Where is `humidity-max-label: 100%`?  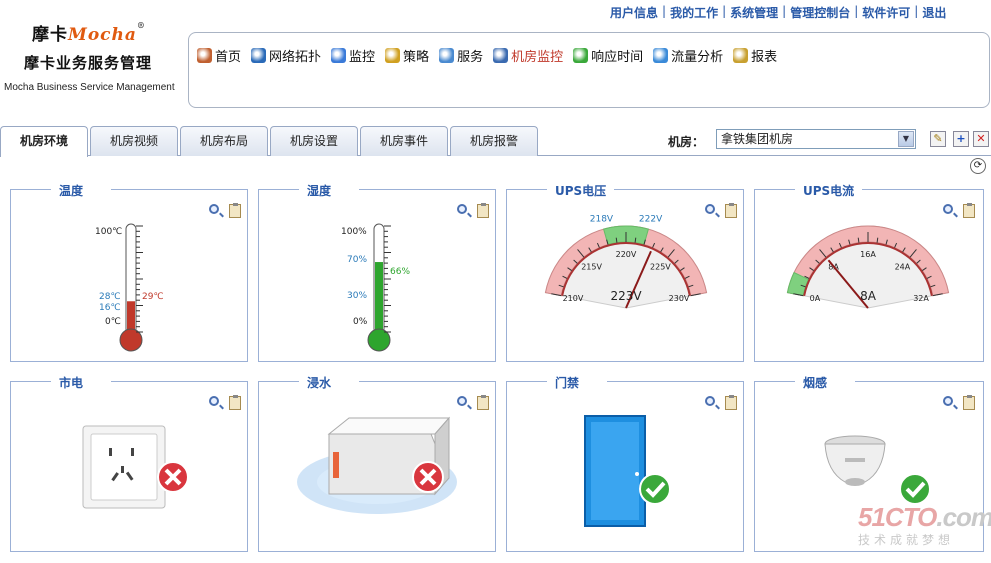
humidity-max-label: 100% is located at coordinates (354, 232).